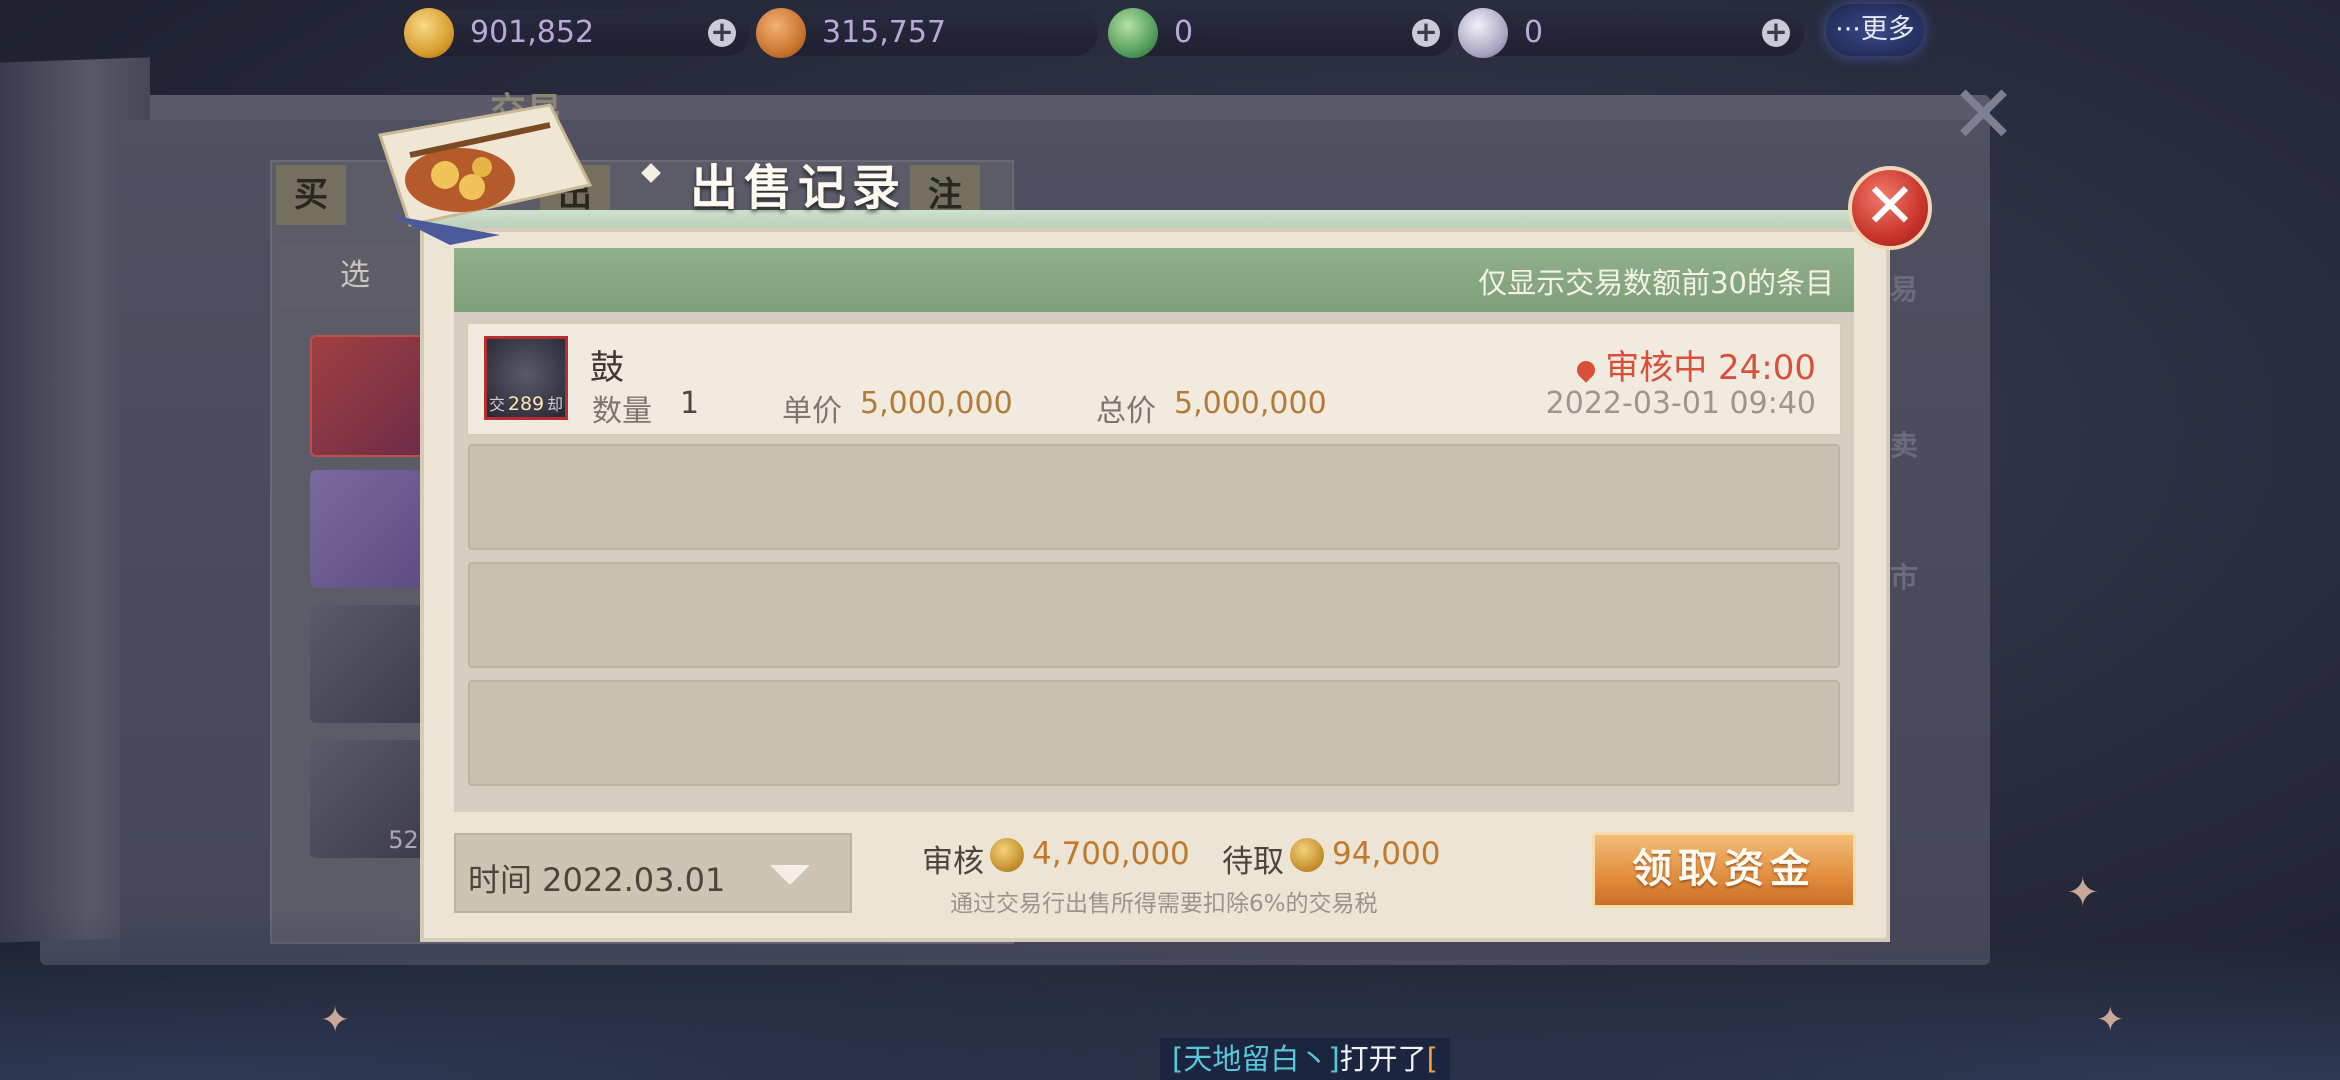  I want to click on notice-text: 仅显示交易数额前30的条目, so click(1656, 283).